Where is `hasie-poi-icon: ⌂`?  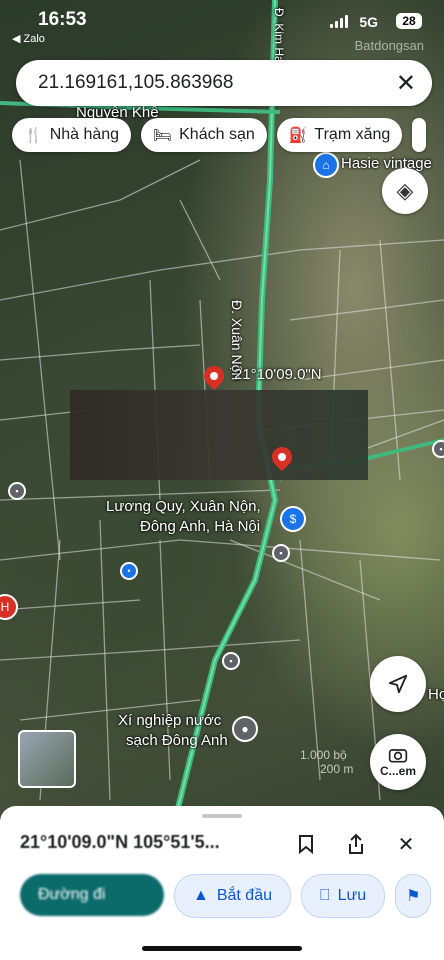
hasie-poi-icon: ⌂ is located at coordinates (326, 165).